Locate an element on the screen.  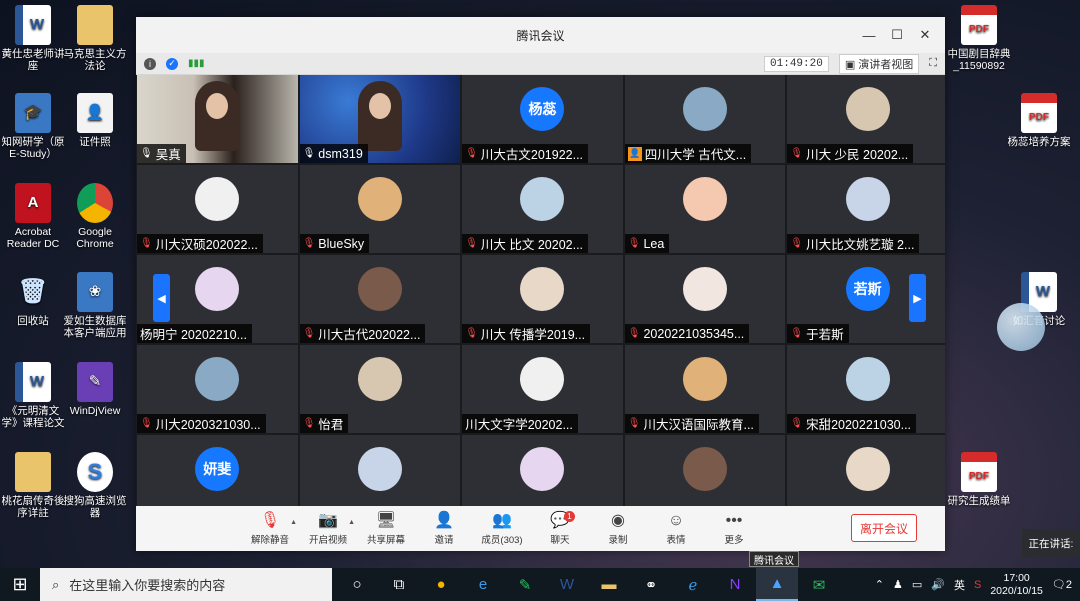
tencent-meeting-taskbar-icon: ▲ is located at coordinates (777, 584).